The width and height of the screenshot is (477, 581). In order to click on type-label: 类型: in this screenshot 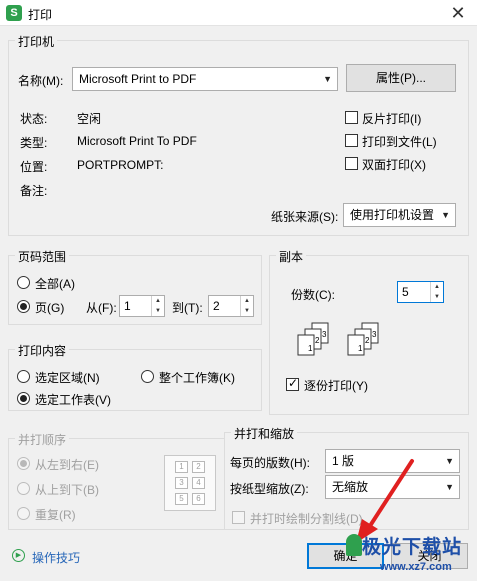, I will do `click(34, 143)`.